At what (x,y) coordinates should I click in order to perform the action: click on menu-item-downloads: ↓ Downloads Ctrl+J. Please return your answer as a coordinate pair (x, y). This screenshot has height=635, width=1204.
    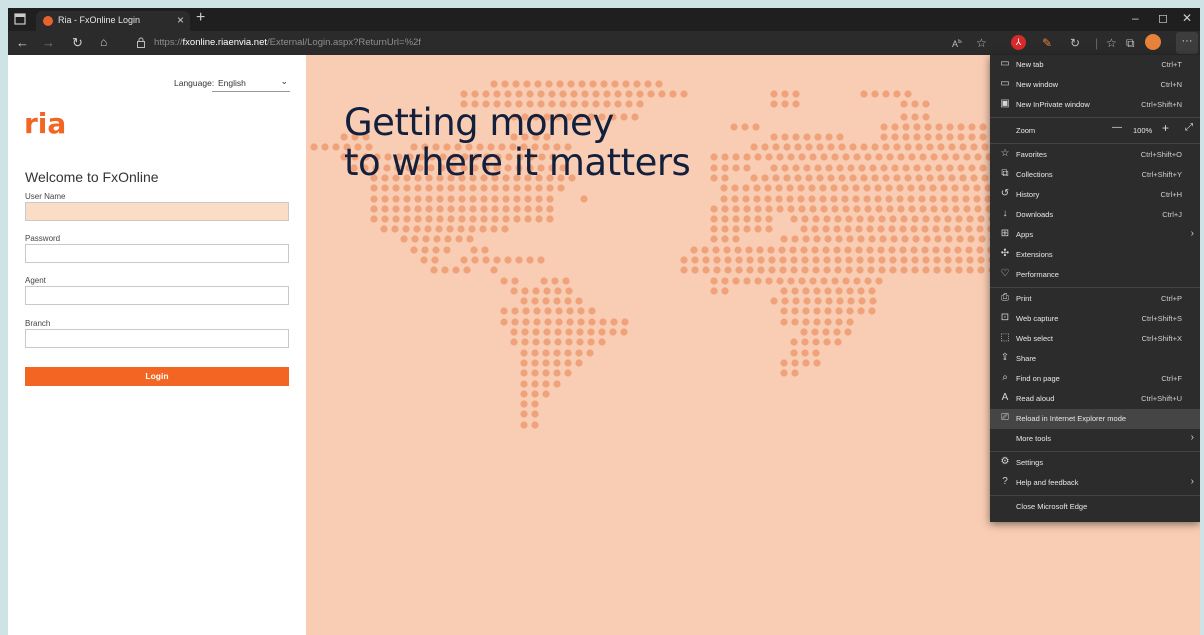
    Looking at the image, I should click on (1095, 215).